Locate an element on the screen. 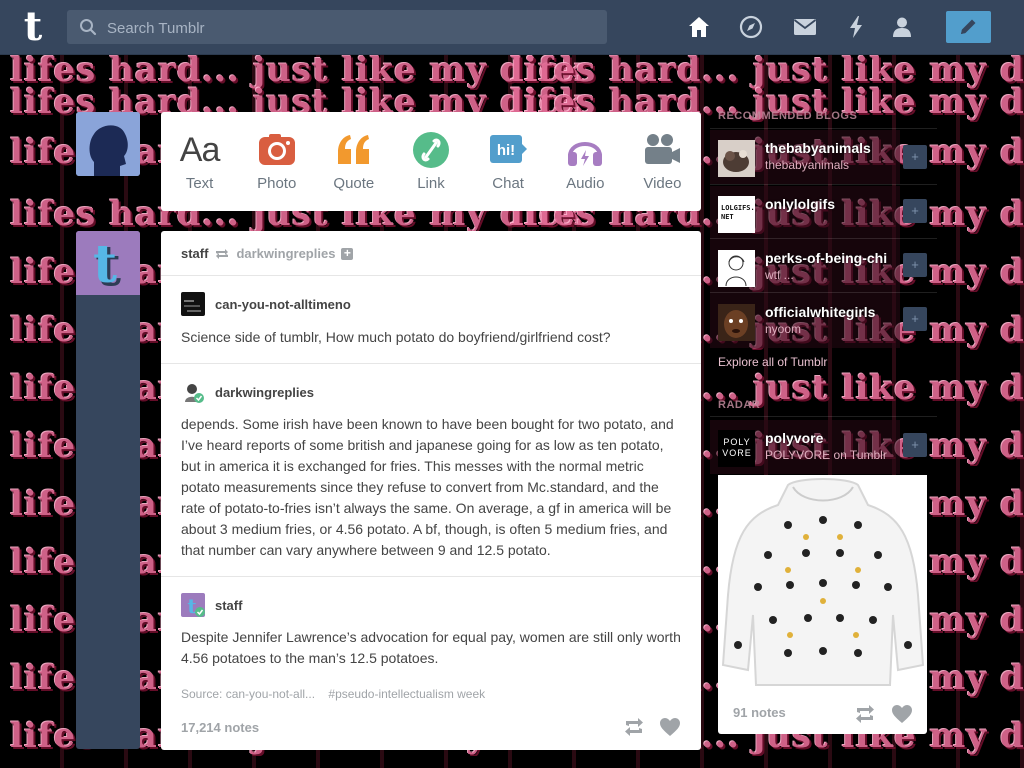 Image resolution: width=1024 pixels, height=768 pixels. compose-quote-label: Quote is located at coordinates (354, 183).